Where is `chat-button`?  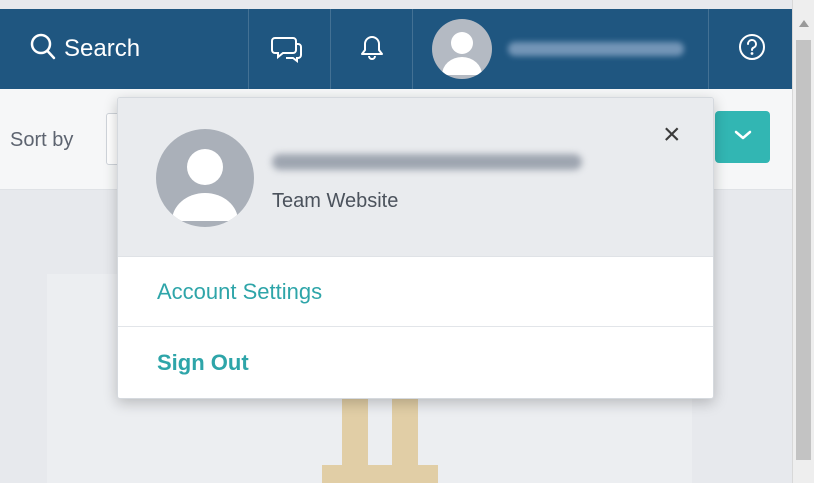
chat-button is located at coordinates (287, 50).